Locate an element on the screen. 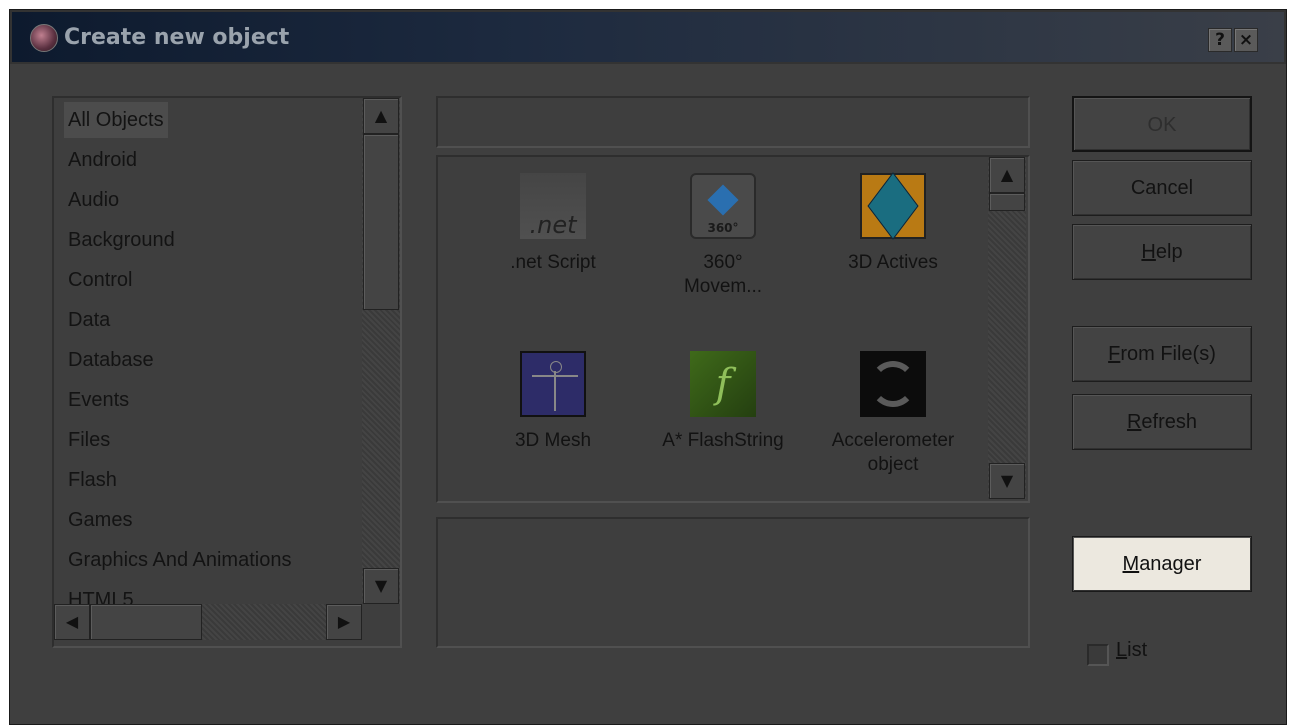 This screenshot has height=727, width=1289. help-mnemonic: H is located at coordinates (1148, 252).